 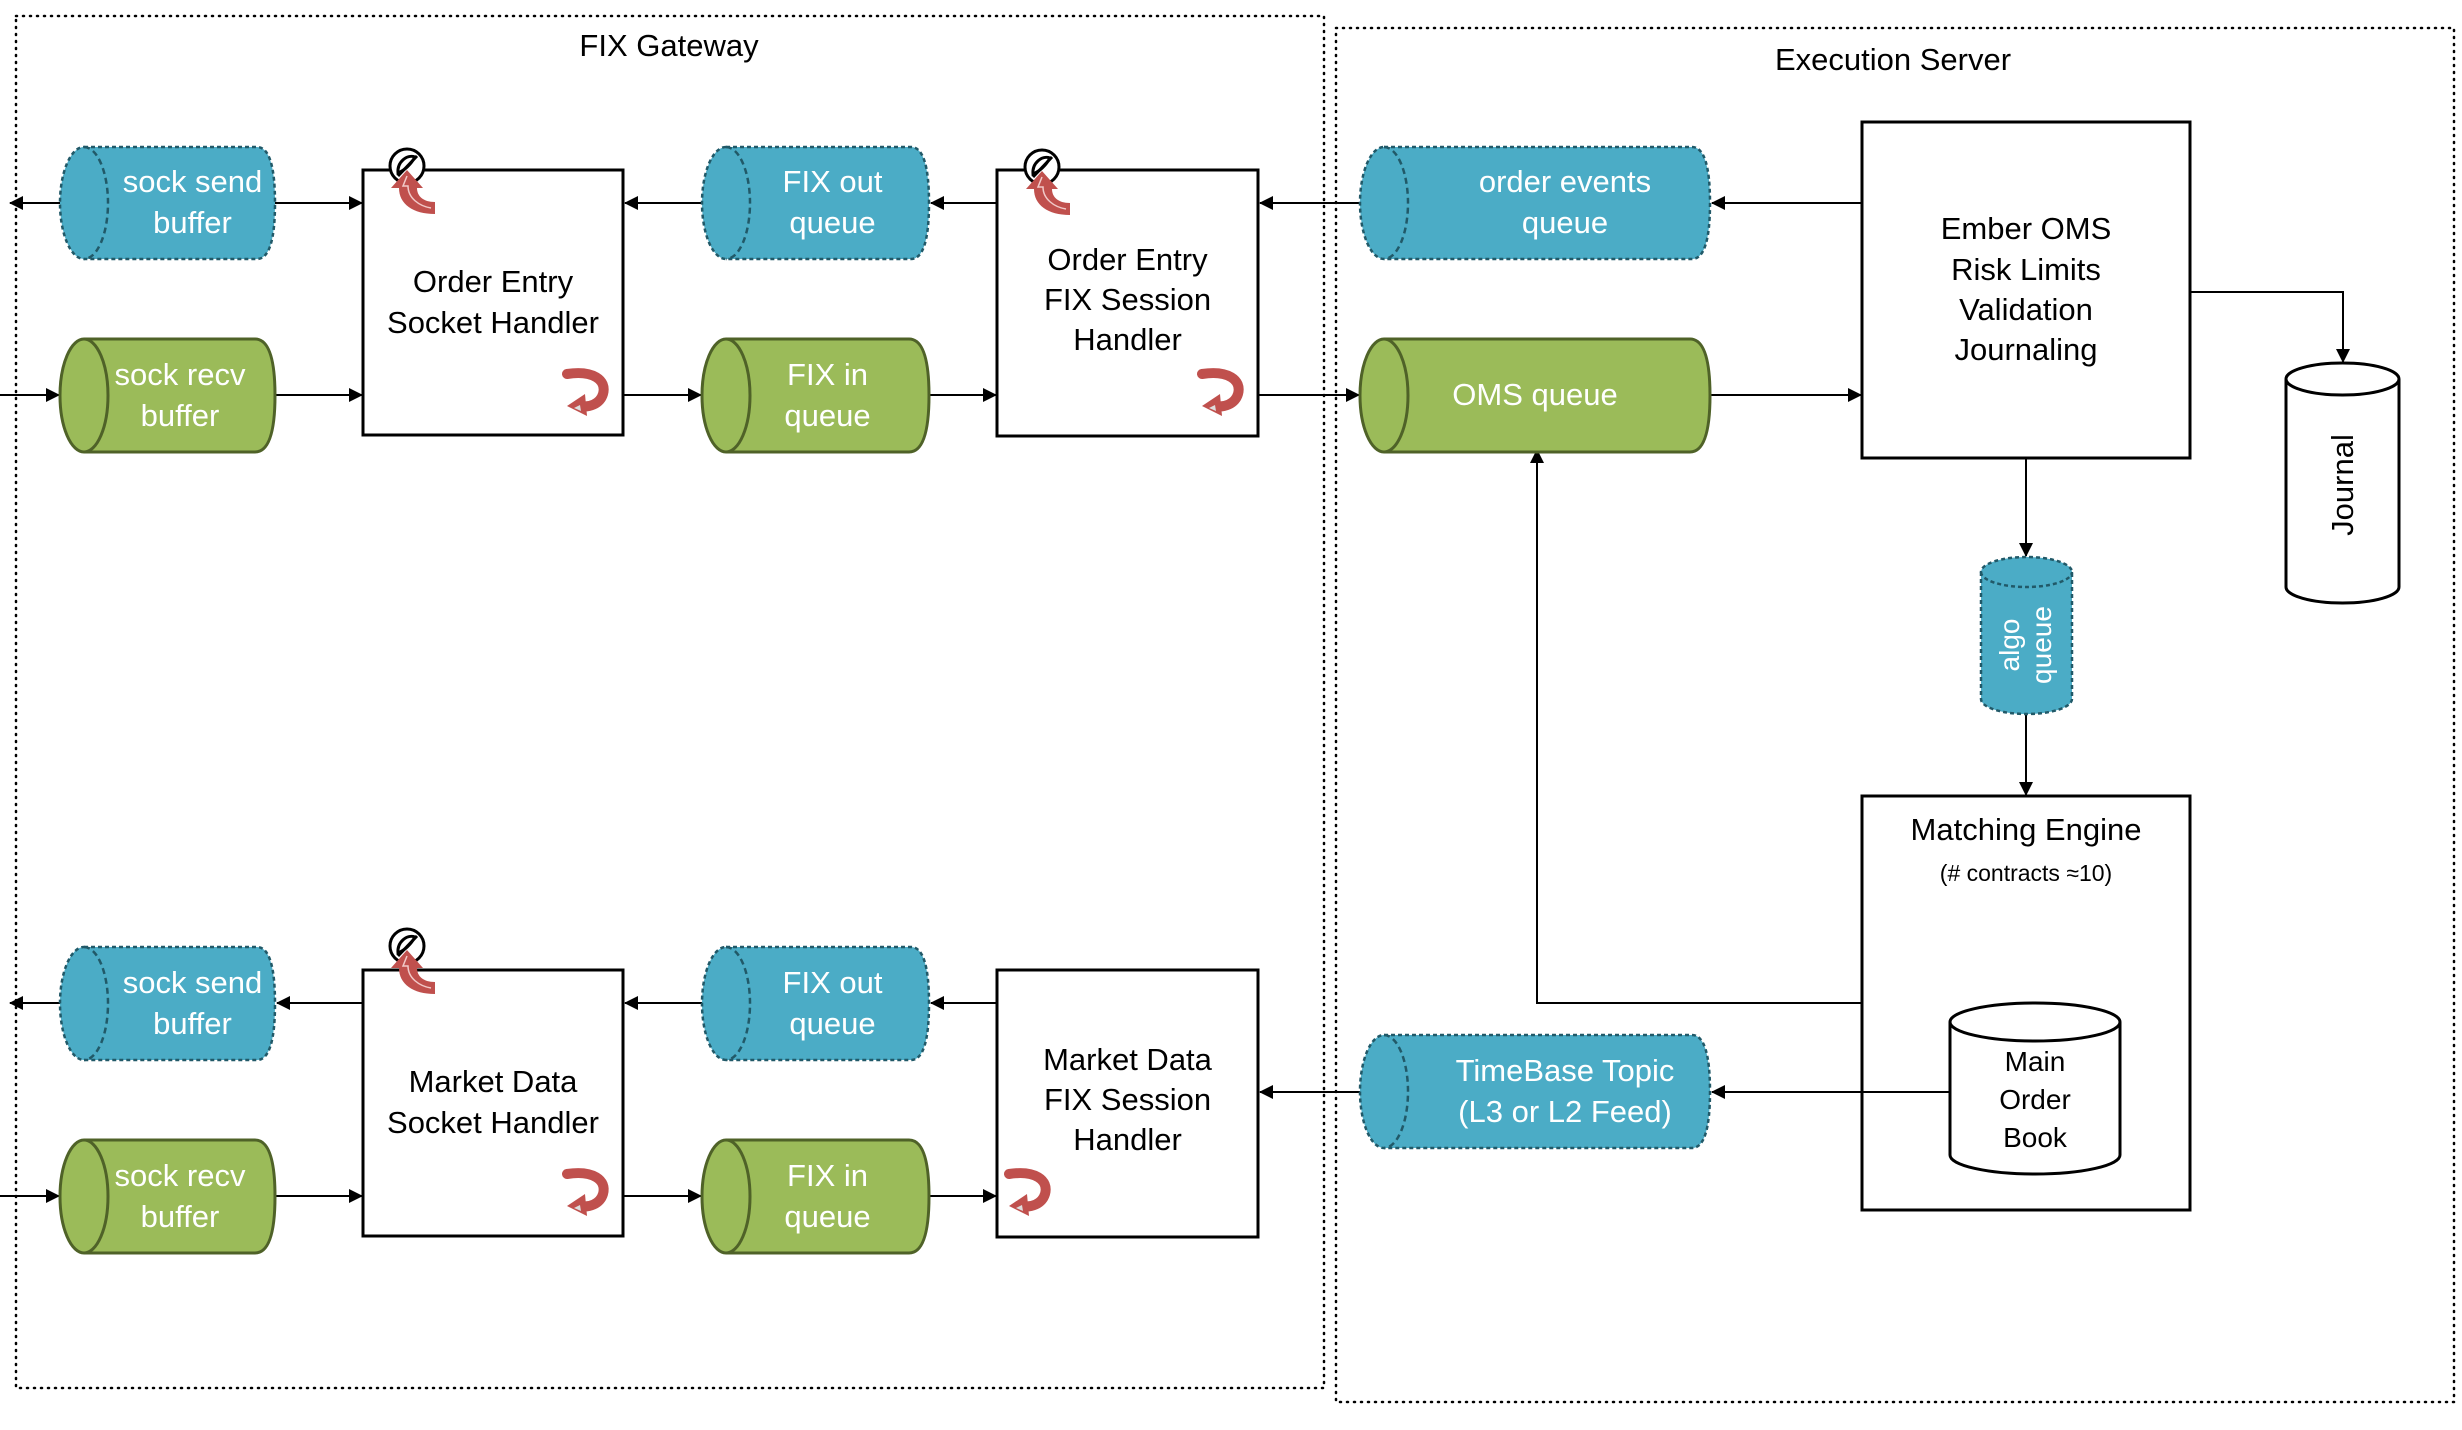 I want to click on oms-queue: OMS queue, so click(x=1535, y=395).